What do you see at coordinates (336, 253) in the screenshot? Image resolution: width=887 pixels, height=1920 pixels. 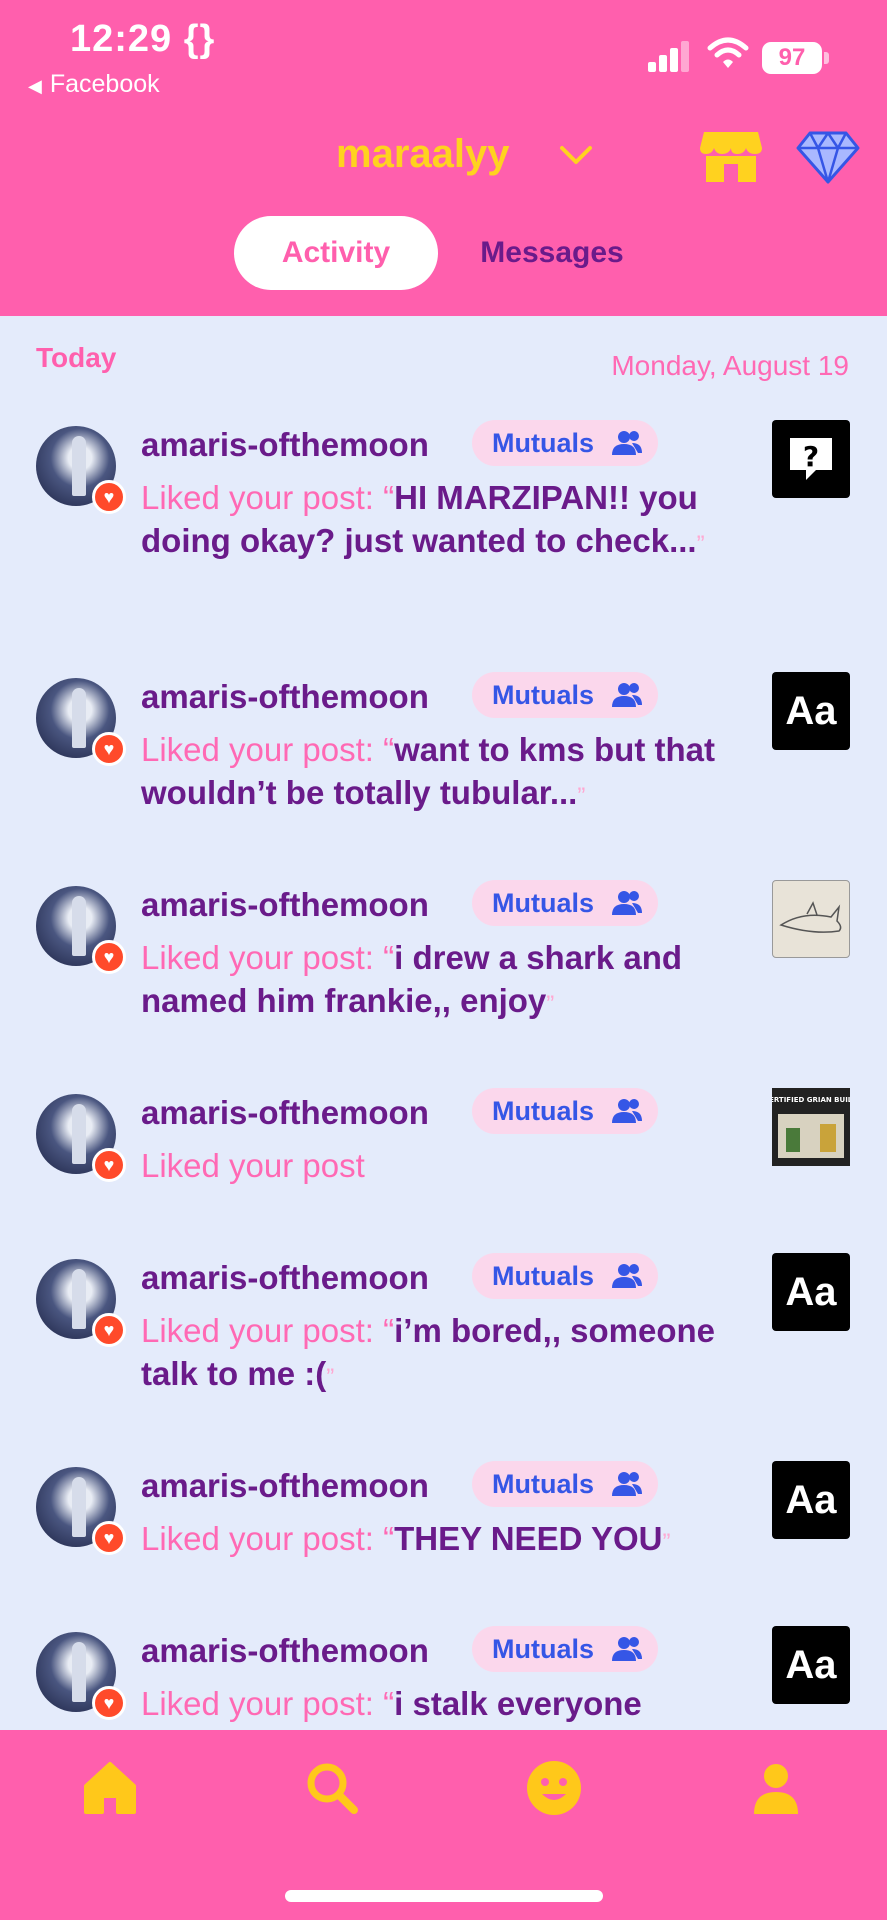 I see `tab-activity: Activity` at bounding box center [336, 253].